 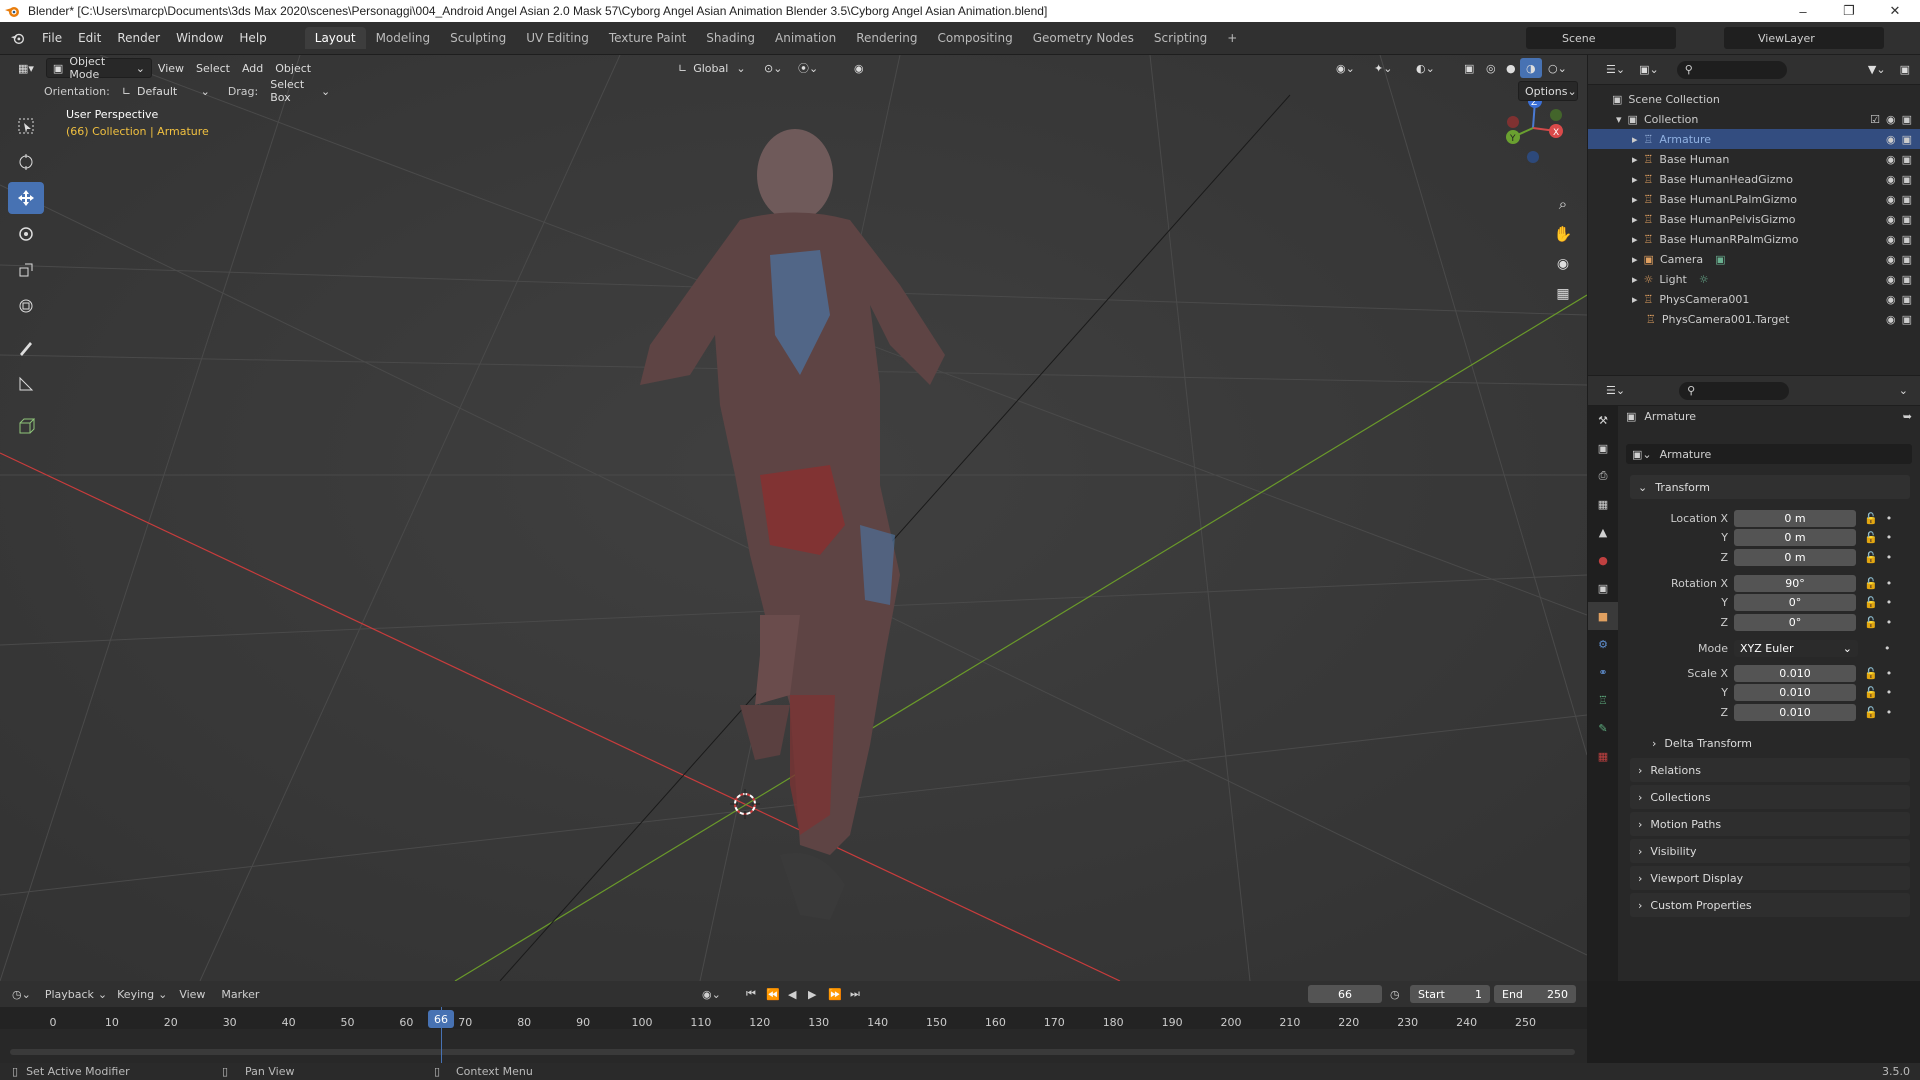 I want to click on tab-uv-editing: UV Editing, so click(x=557, y=38).